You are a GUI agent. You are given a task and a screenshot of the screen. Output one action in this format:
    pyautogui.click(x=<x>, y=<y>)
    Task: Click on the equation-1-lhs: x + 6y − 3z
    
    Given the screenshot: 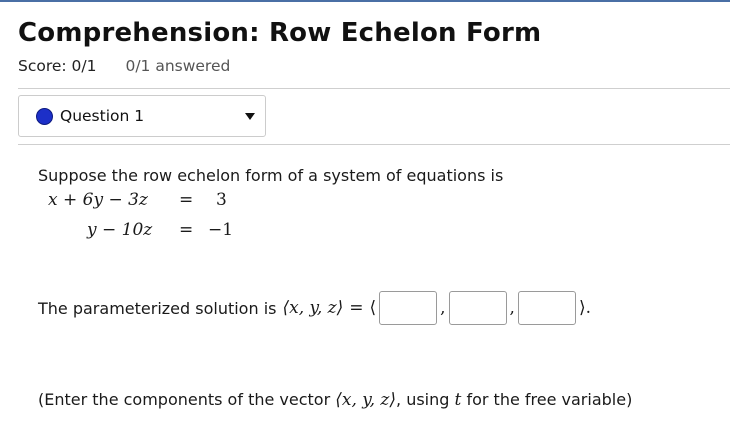 What is the action you would take?
    pyautogui.click(x=98, y=200)
    